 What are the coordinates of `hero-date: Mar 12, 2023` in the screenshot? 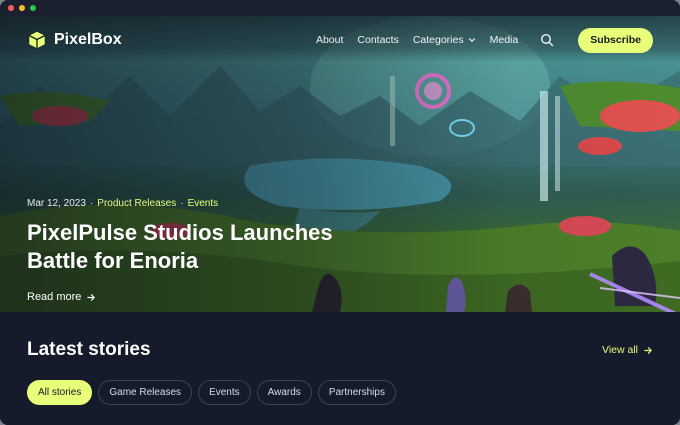 It's located at (56, 203).